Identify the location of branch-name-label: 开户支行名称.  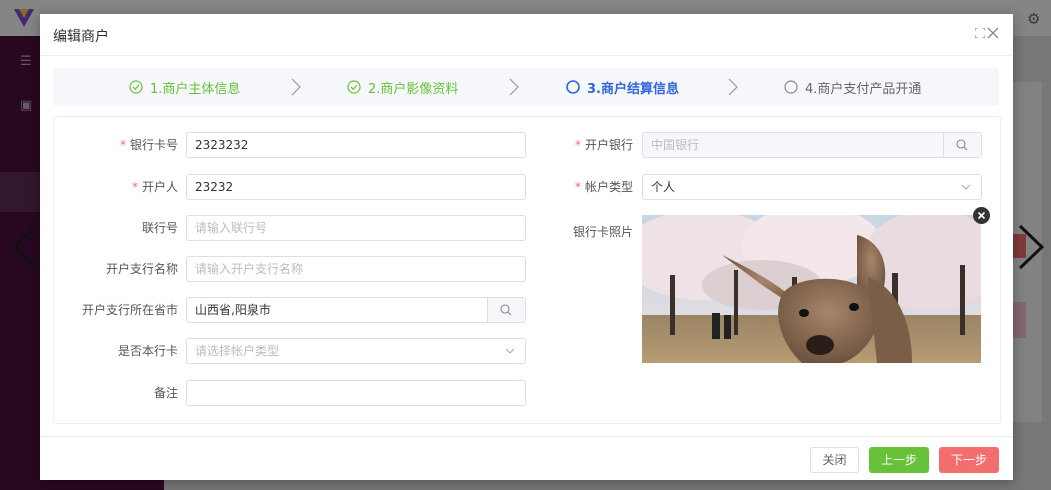
(141, 269).